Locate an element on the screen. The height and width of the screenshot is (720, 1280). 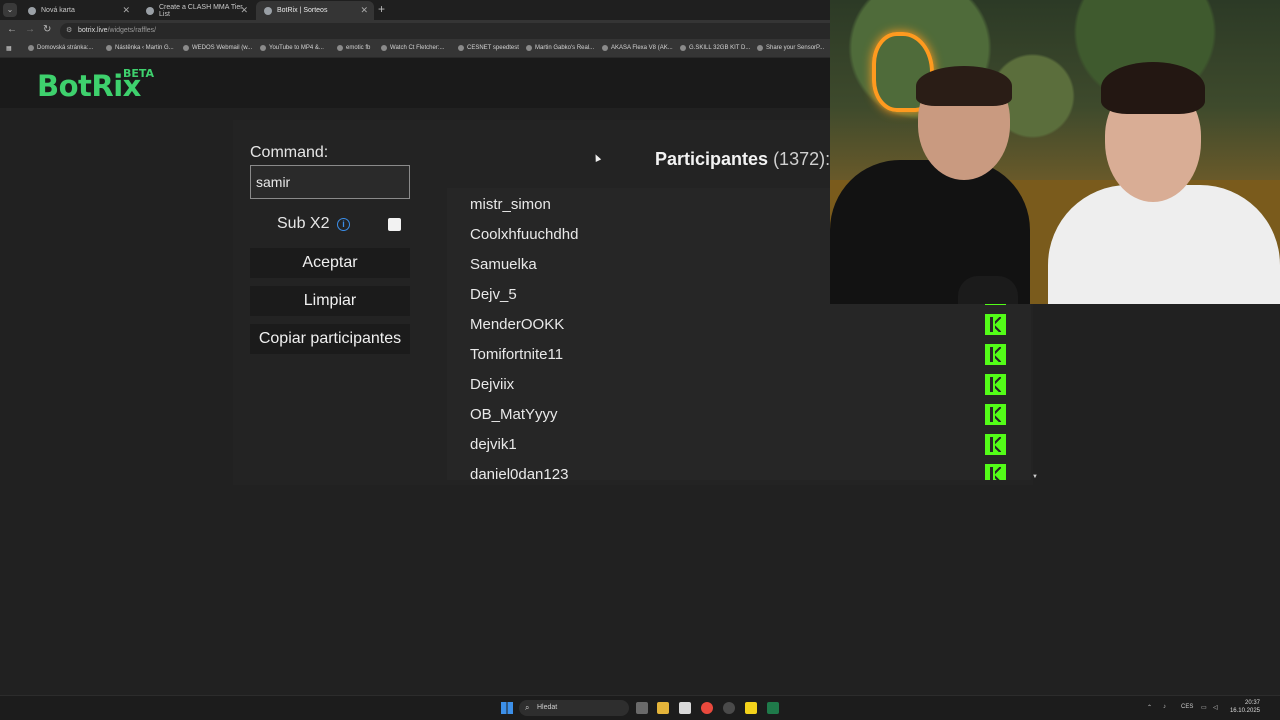
webcam-overlay is located at coordinates (1055, 152).